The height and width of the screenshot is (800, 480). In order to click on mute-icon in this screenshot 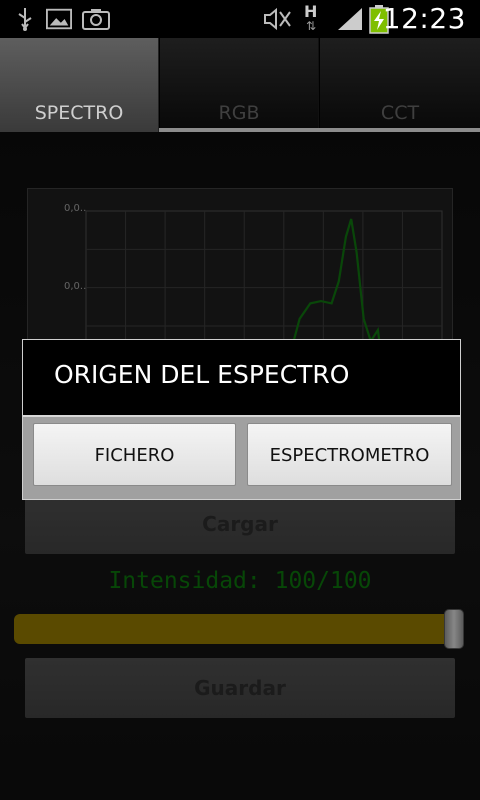, I will do `click(277, 19)`.